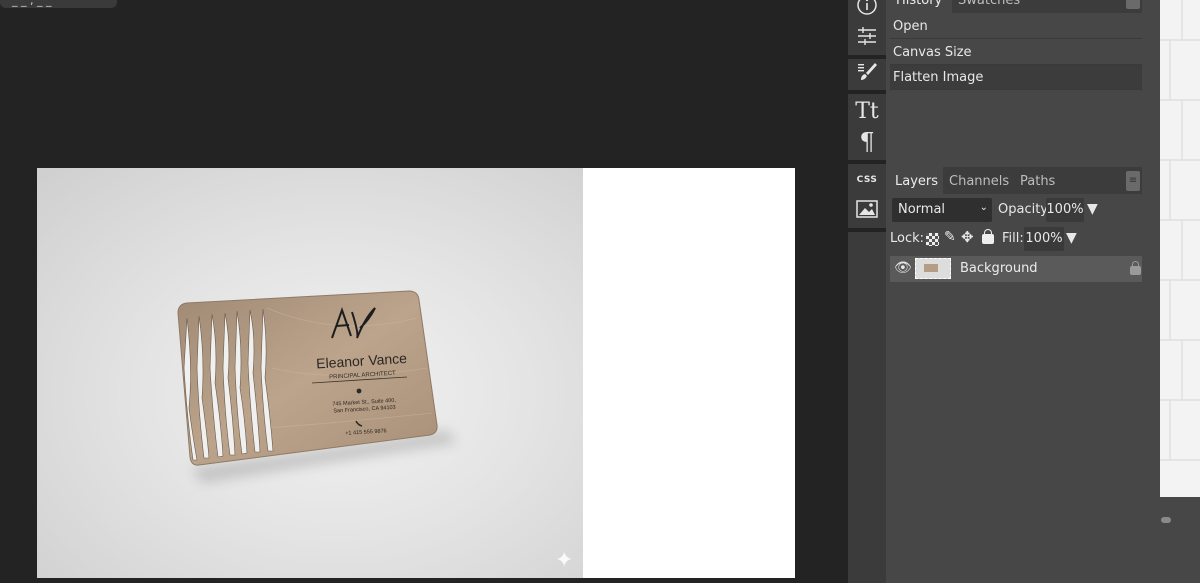  I want to click on eye-icon: 👁, so click(903, 268).